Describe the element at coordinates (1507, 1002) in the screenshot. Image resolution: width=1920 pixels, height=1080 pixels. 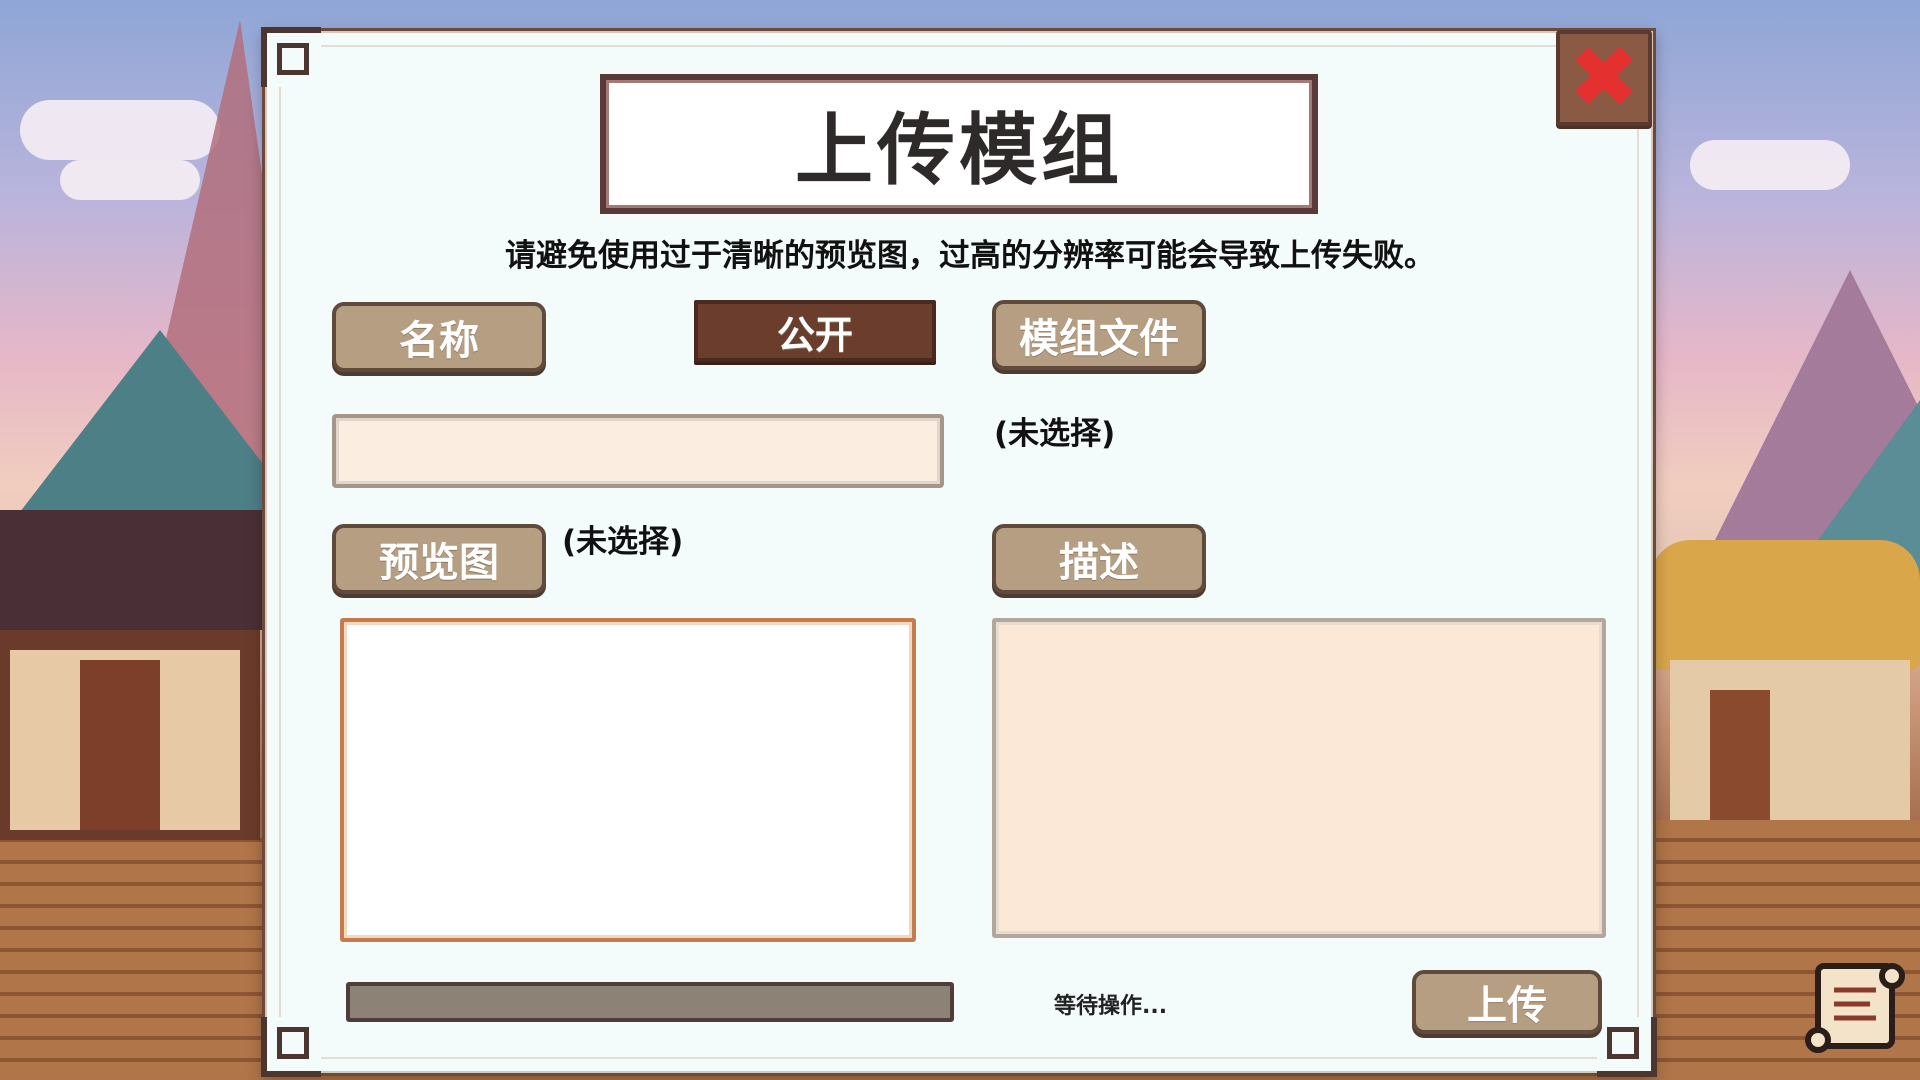
I see `upload-button: 上传` at that location.